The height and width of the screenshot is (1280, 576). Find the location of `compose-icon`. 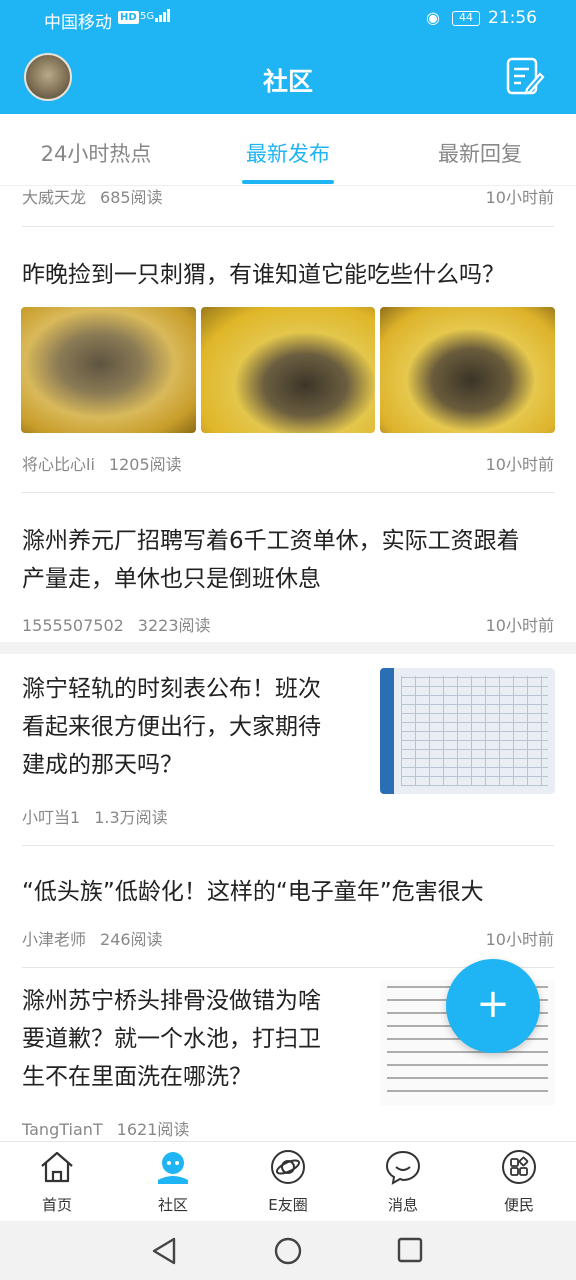

compose-icon is located at coordinates (525, 76).